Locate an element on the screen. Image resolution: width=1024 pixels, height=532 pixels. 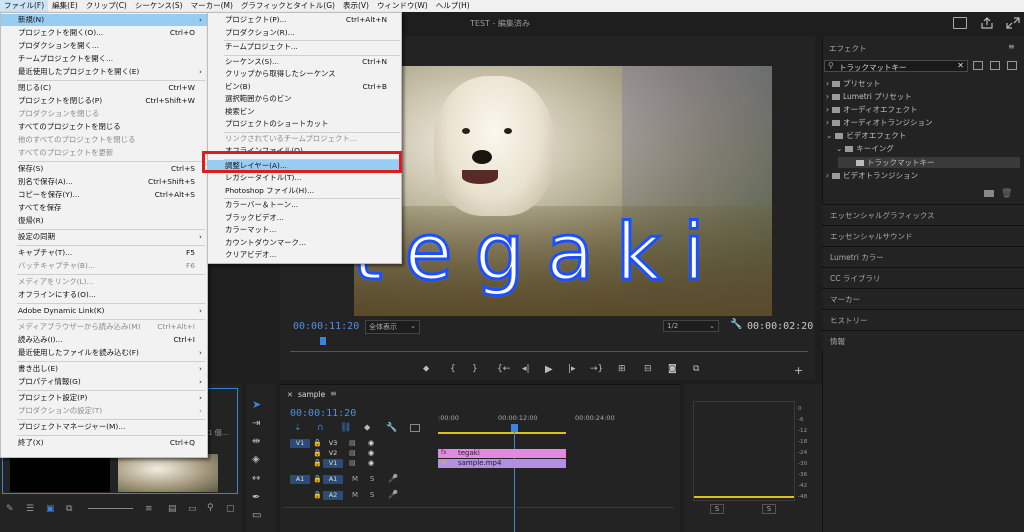
expand-icon is located at coordinates (1013, 23).